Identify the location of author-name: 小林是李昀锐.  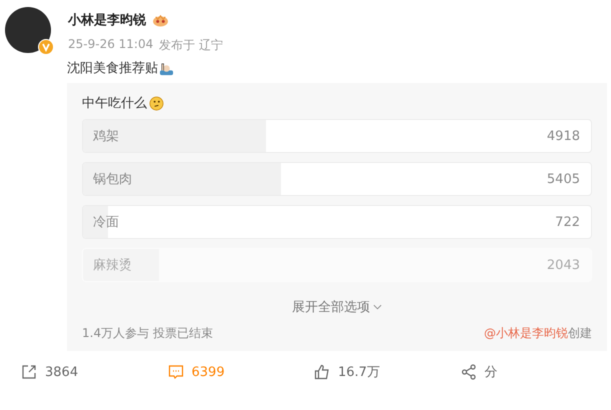
(107, 20).